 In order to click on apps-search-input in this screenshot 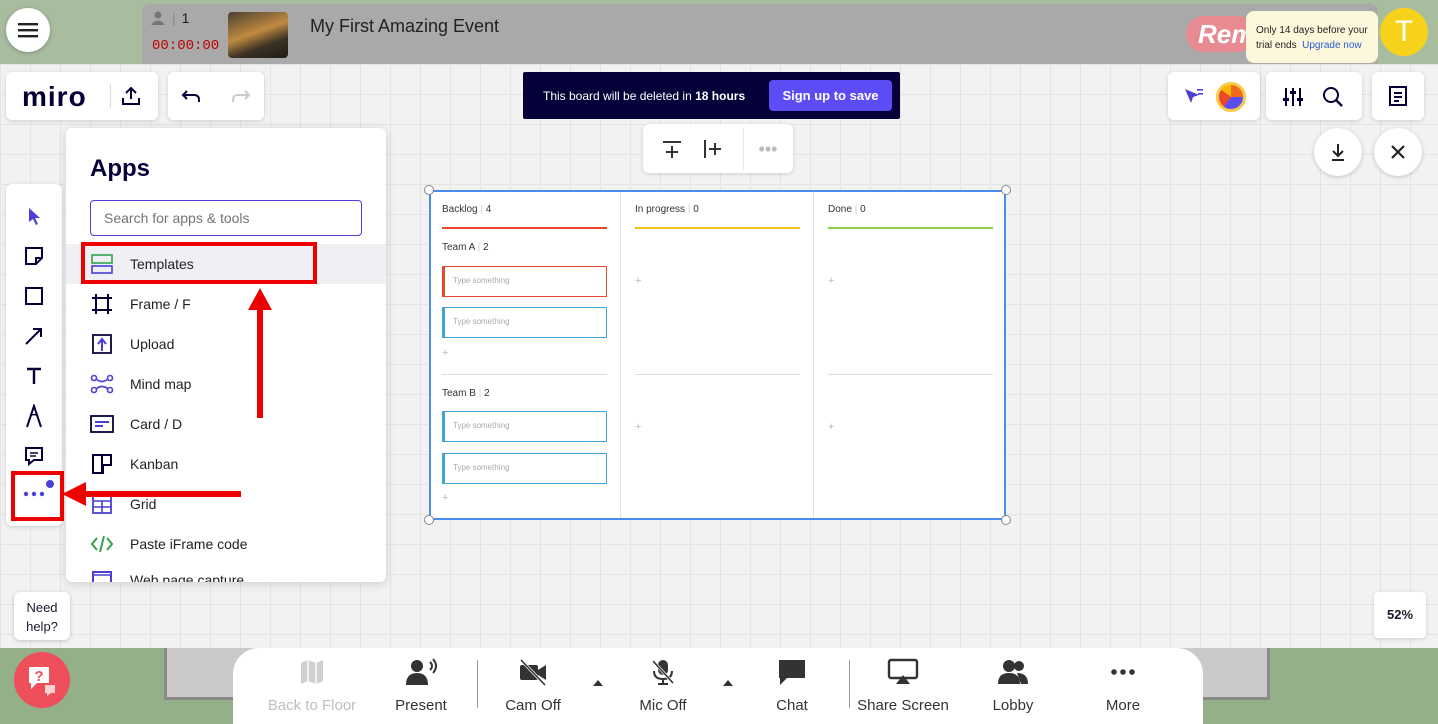, I will do `click(226, 218)`.